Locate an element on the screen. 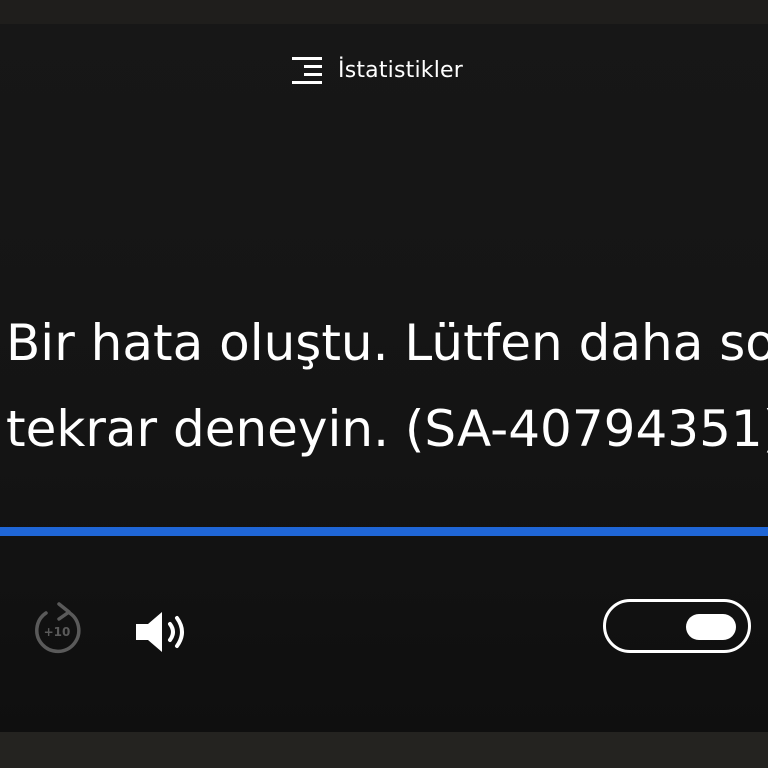 This screenshot has width=768, height=768. progress-bar is located at coordinates (384, 531).